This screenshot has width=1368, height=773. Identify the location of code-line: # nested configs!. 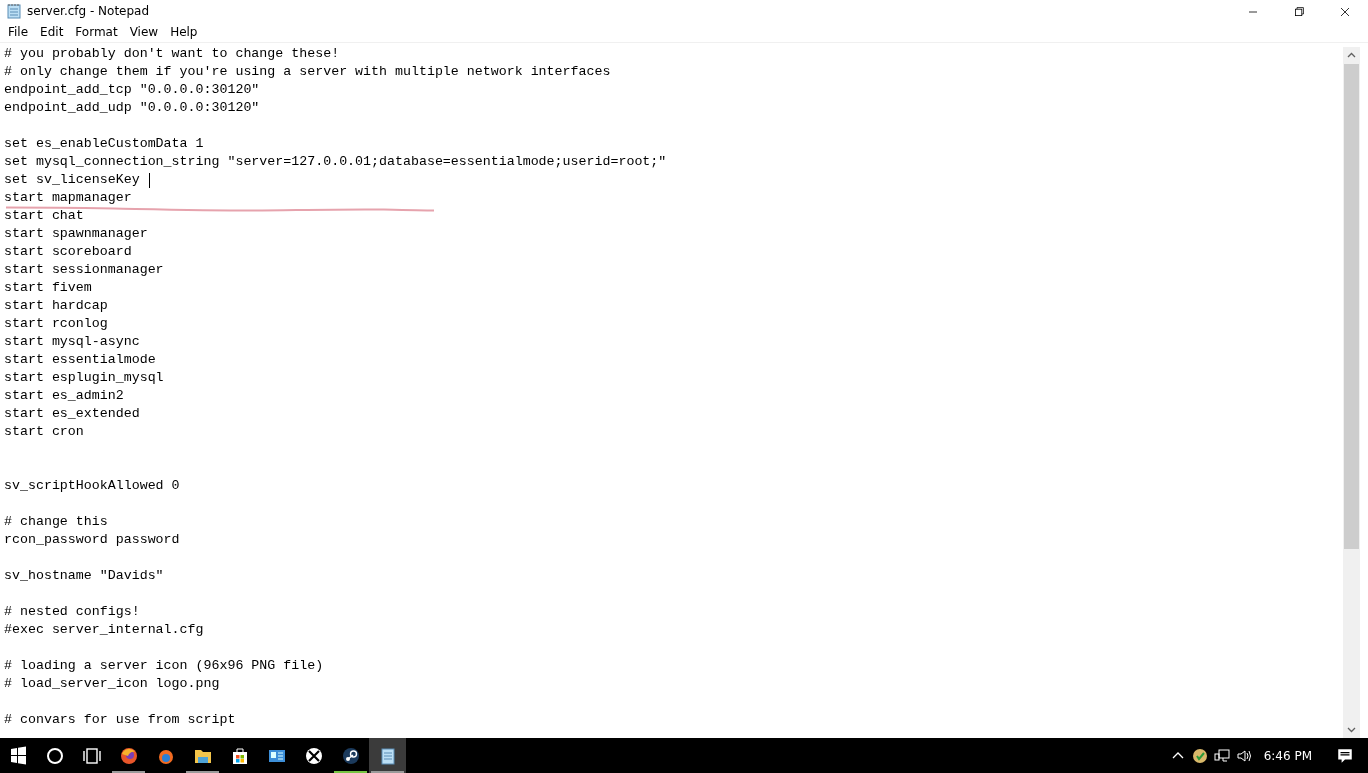
(72, 612).